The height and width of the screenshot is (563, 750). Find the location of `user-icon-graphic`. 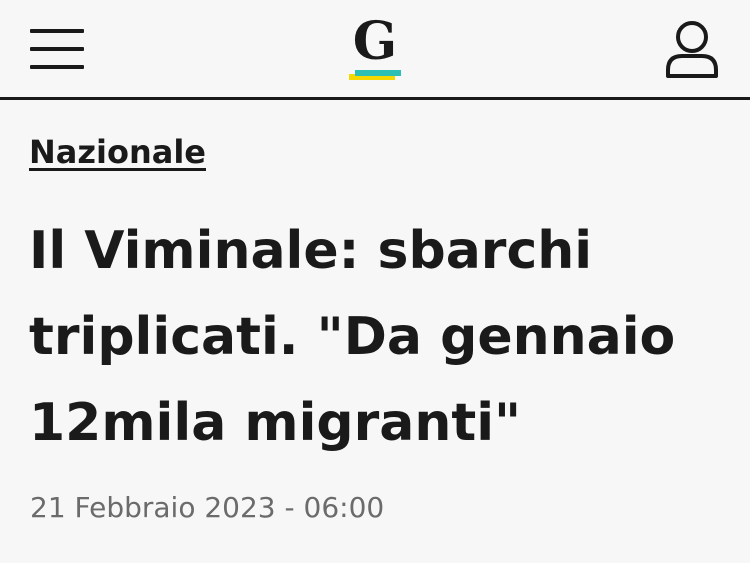

user-icon-graphic is located at coordinates (692, 49).